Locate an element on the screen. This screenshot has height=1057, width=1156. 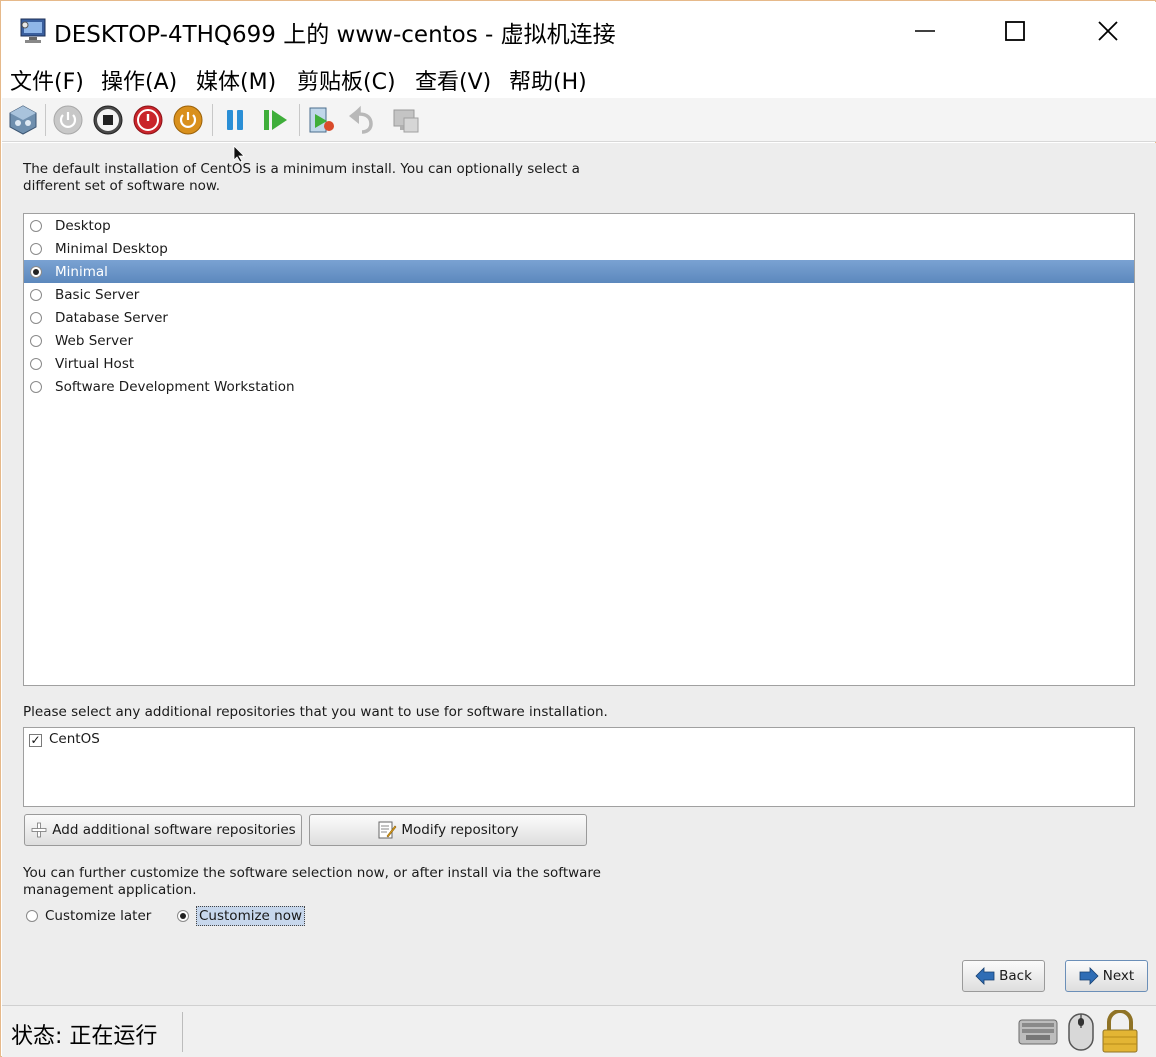
option-label: Virtual Host is located at coordinates (95, 363).